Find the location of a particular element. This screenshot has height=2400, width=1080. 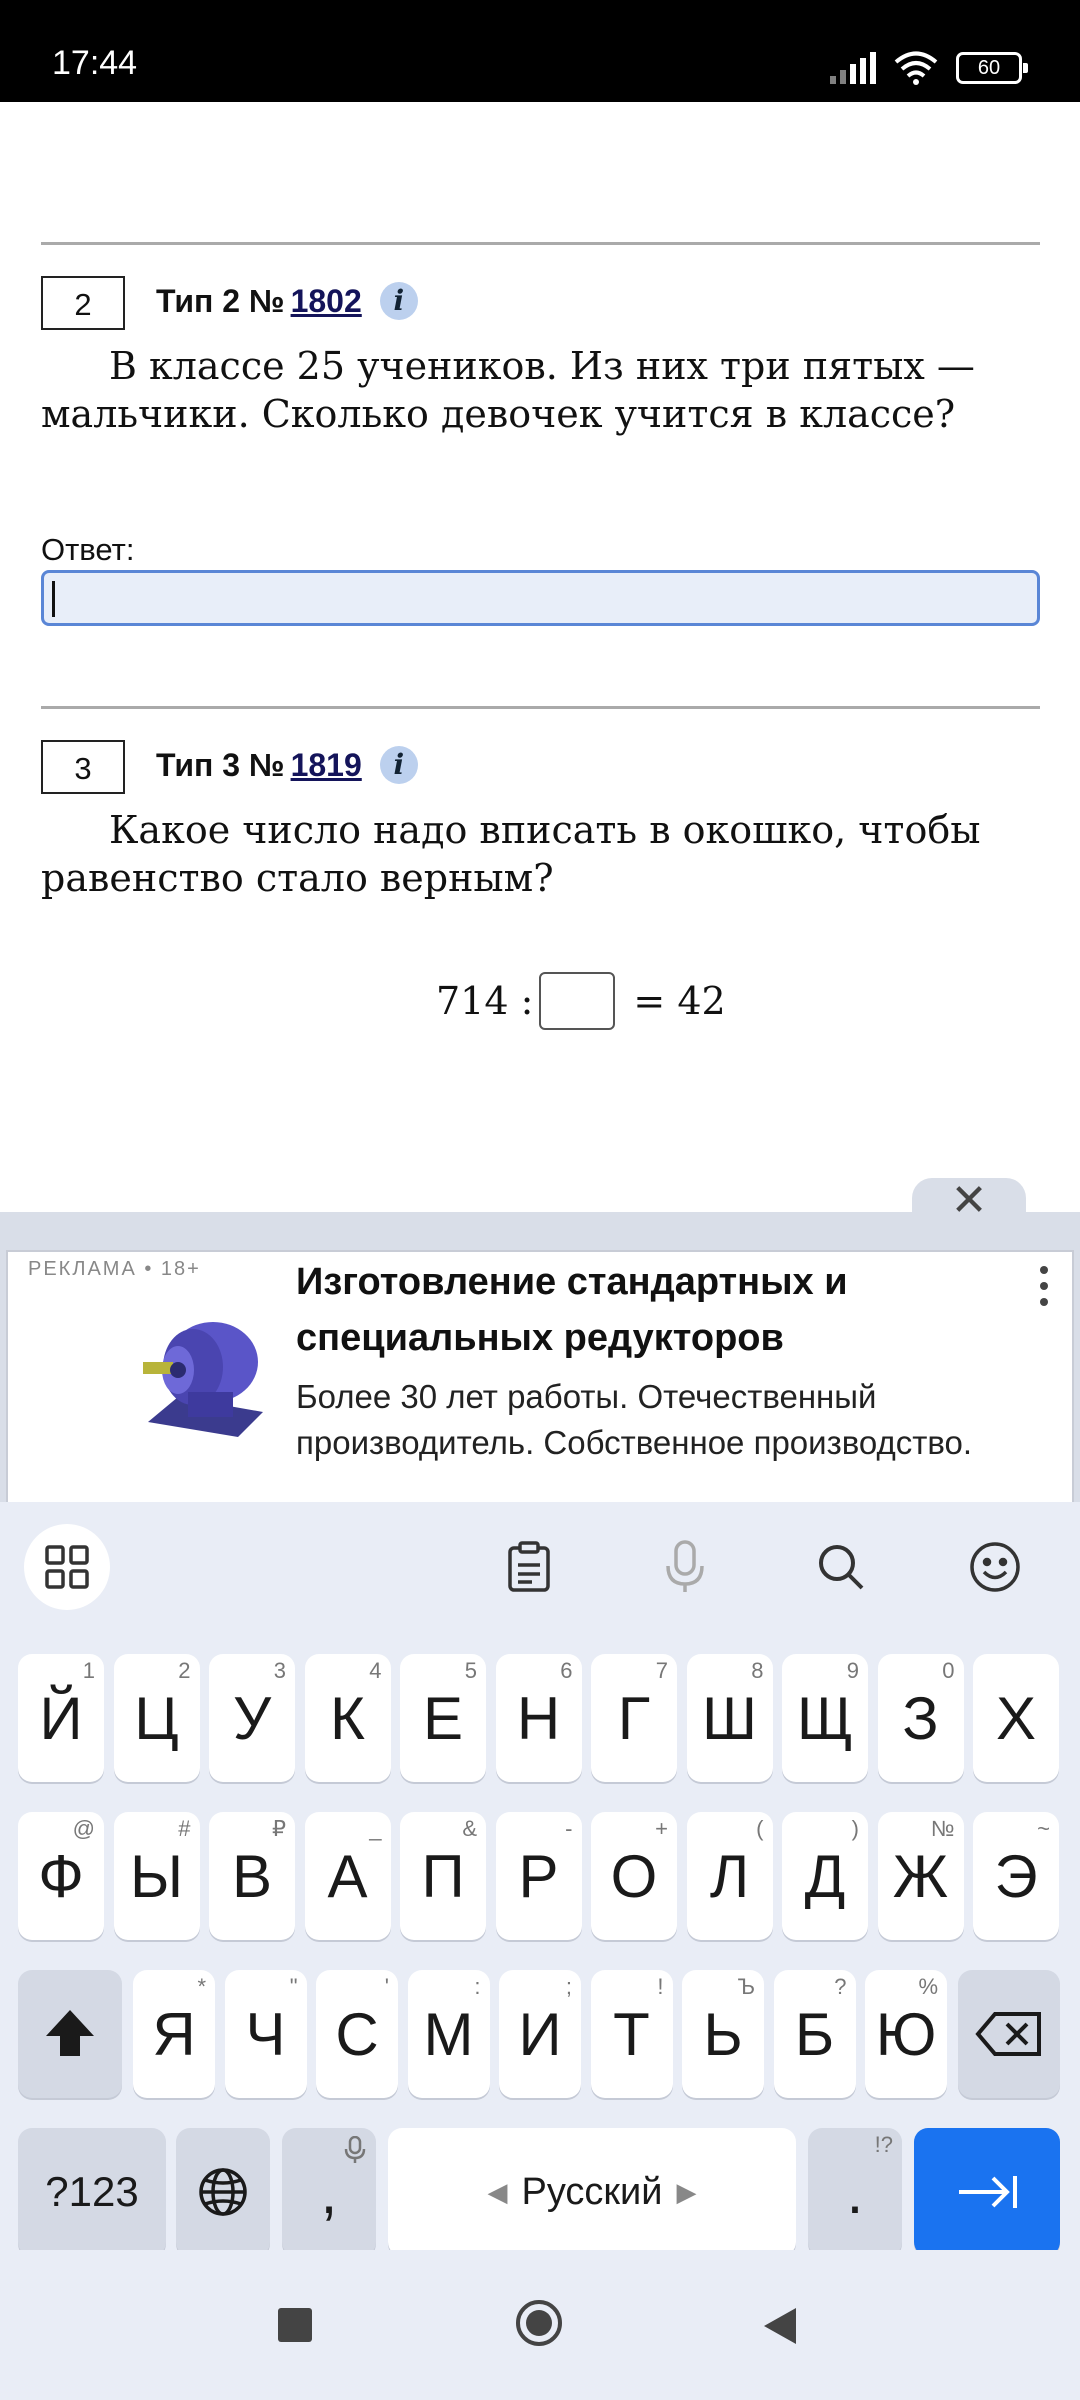

shift-key is located at coordinates (70, 2034).